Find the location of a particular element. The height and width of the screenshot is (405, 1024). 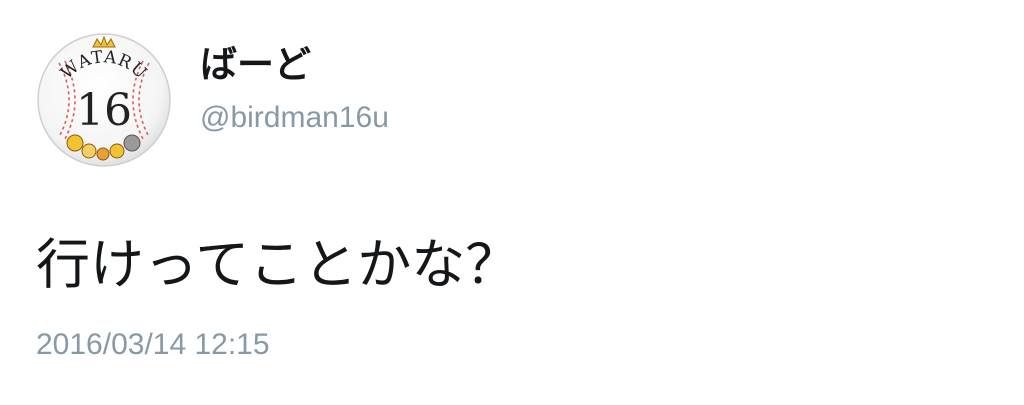

user-handle: @birdman16u is located at coordinates (294, 118).